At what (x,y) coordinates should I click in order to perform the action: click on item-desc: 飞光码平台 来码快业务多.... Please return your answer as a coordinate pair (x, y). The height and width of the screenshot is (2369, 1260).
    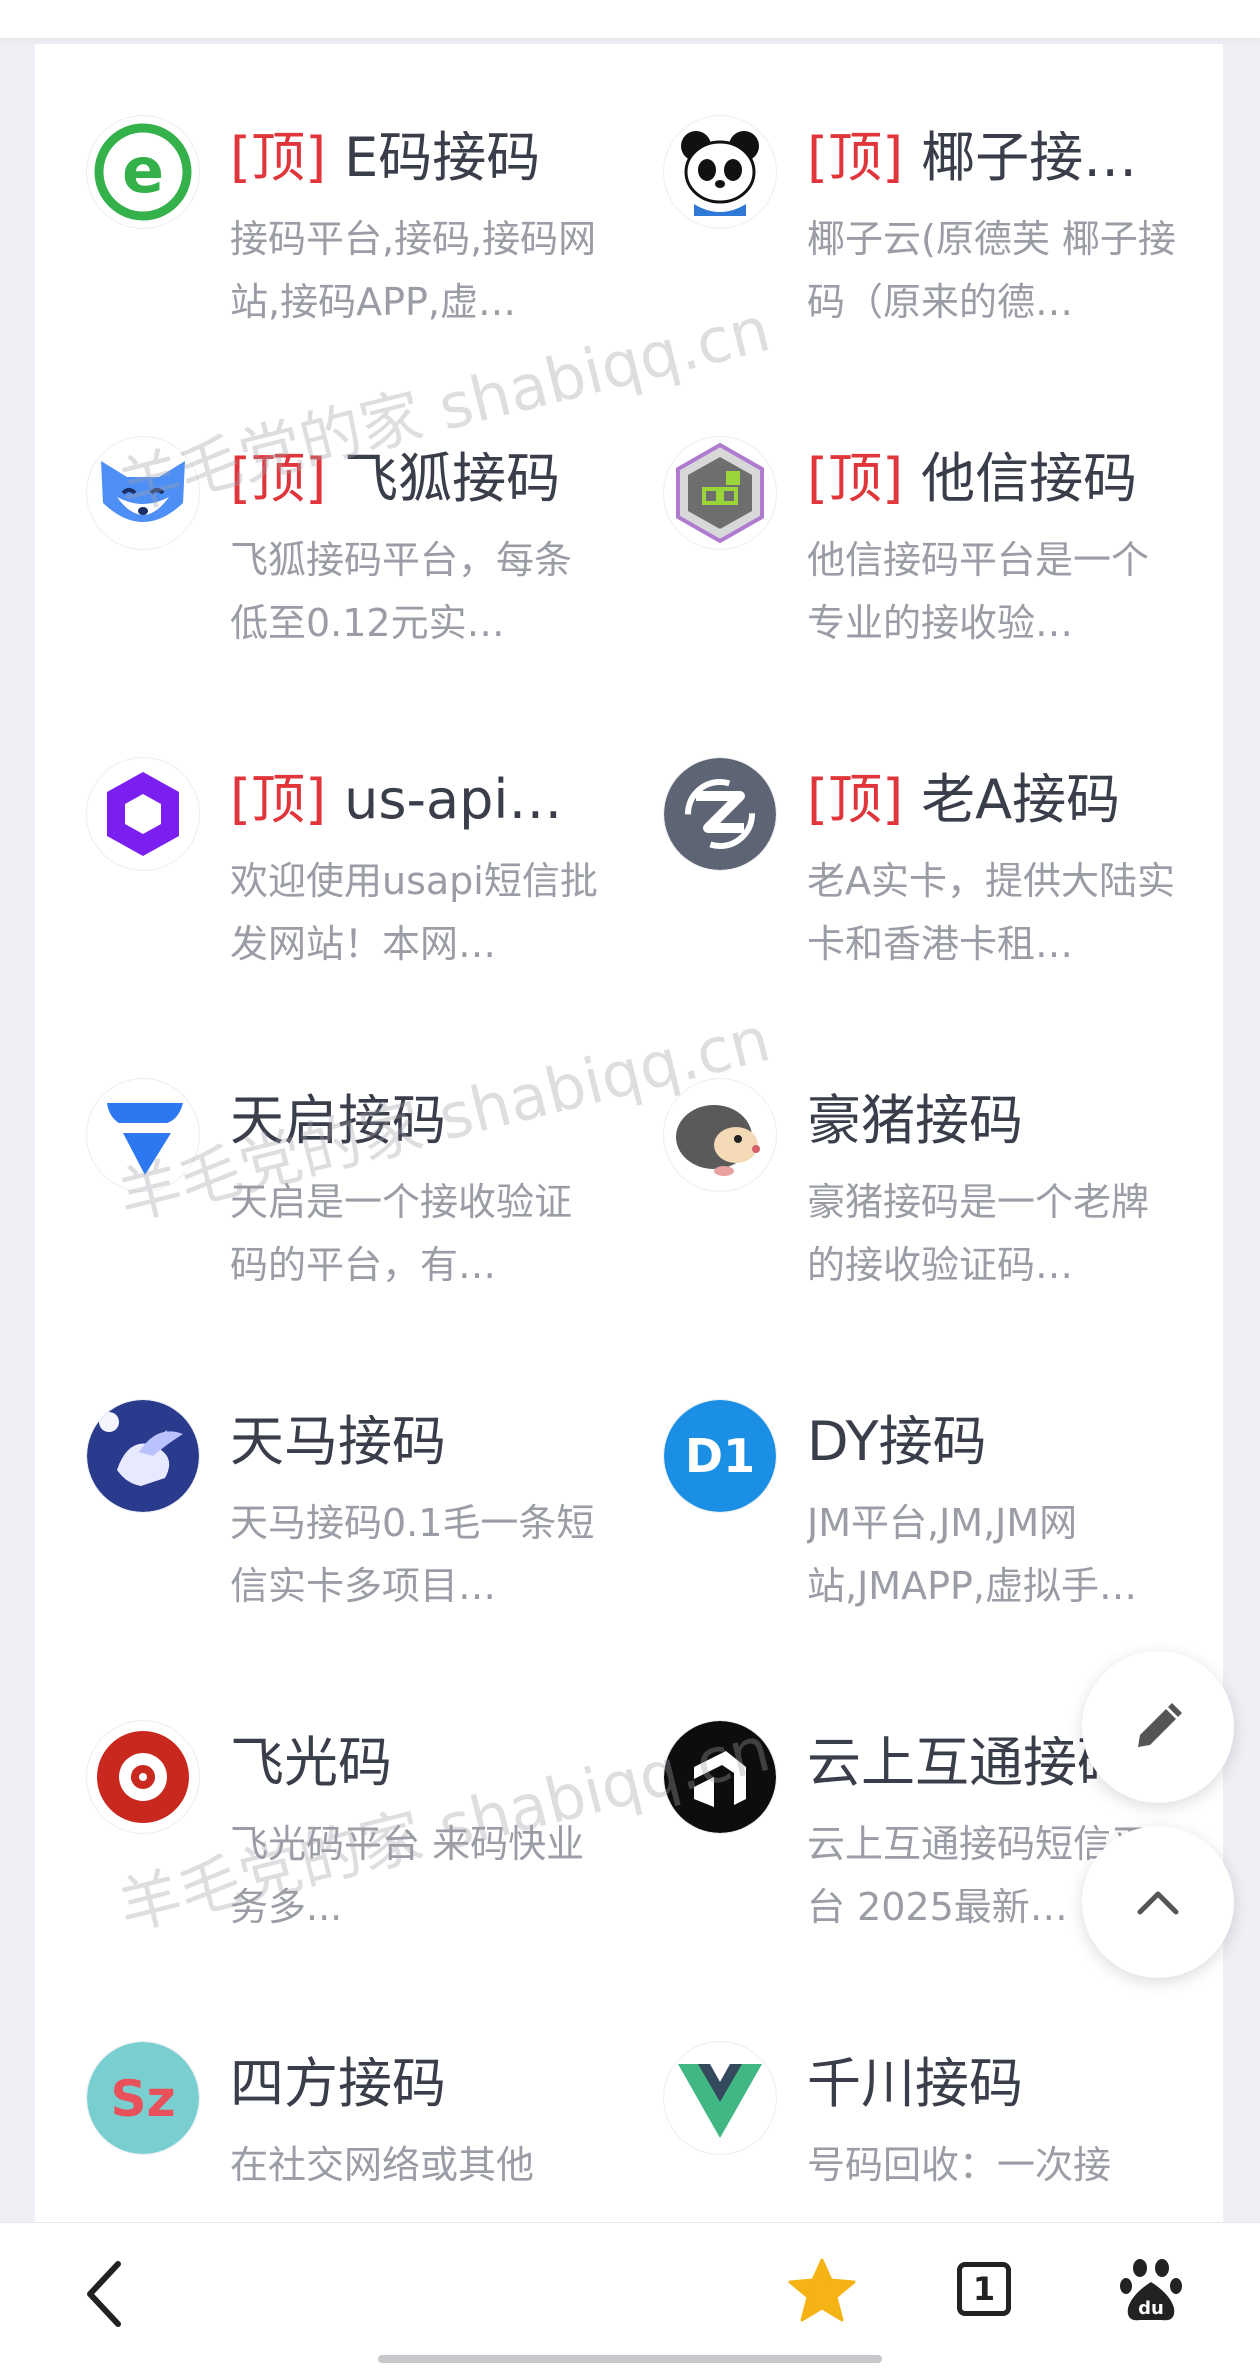
    Looking at the image, I should click on (407, 1875).